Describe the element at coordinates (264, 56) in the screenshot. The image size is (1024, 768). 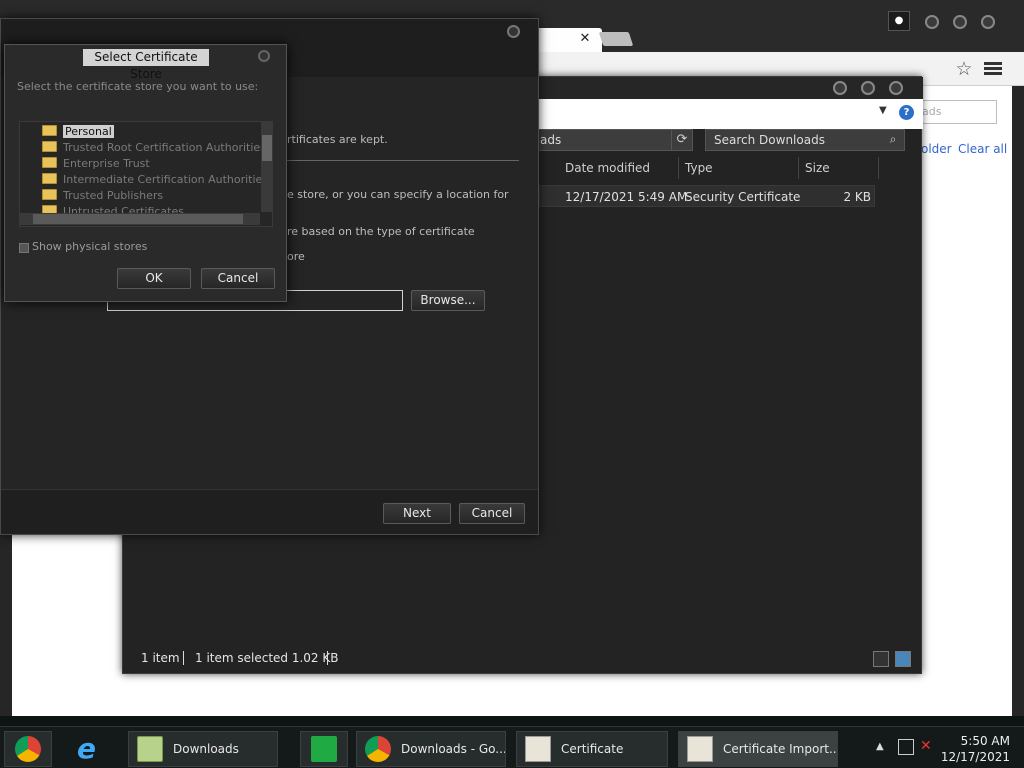
I see `dialog-close-button` at that location.